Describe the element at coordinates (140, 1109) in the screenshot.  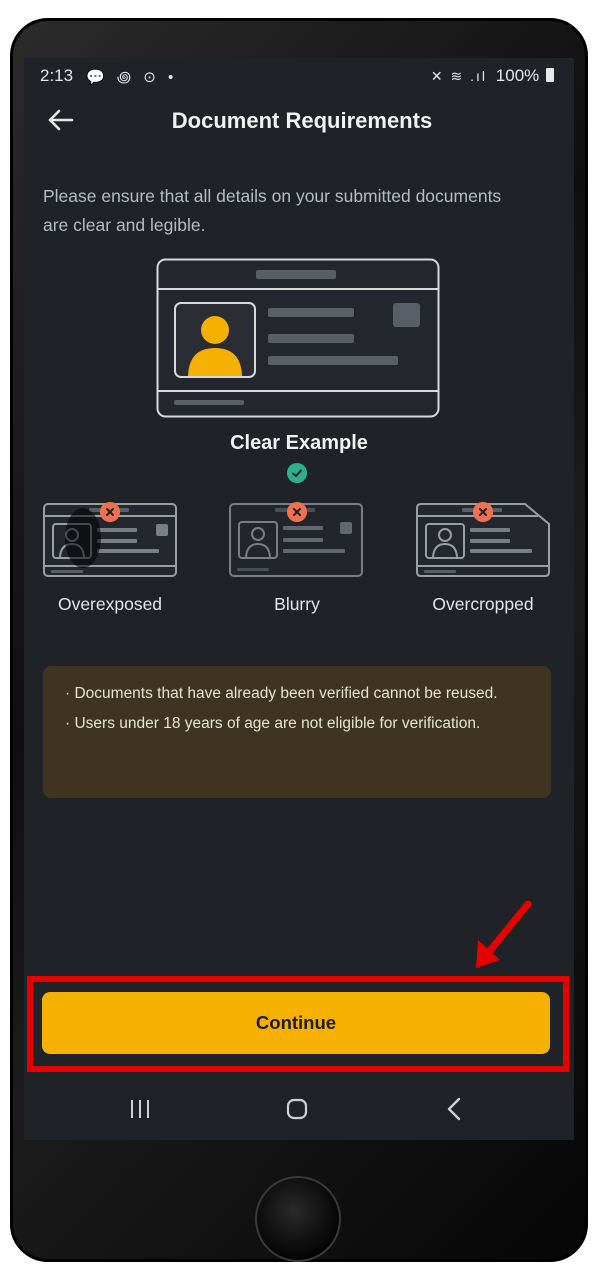
I see `recents-icon` at that location.